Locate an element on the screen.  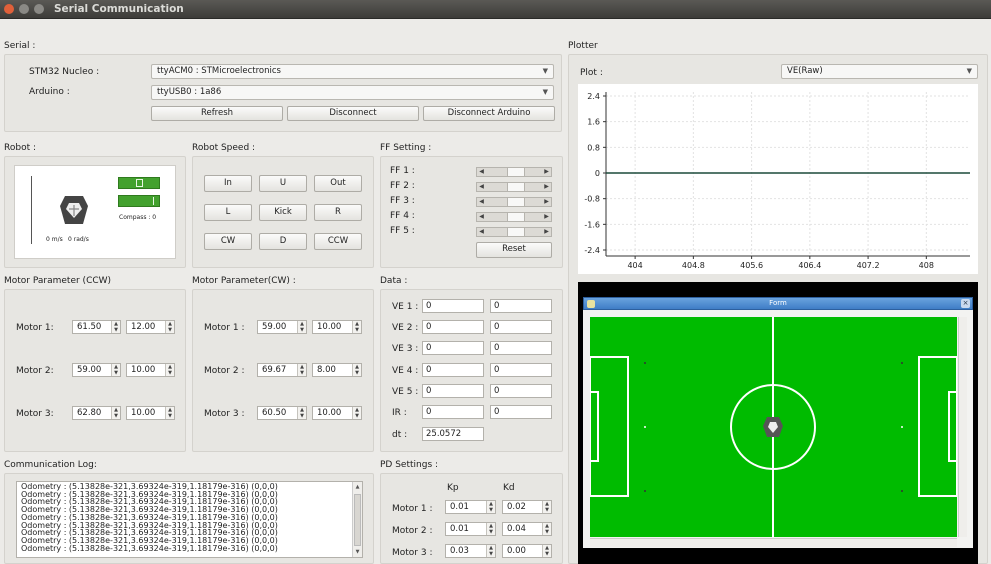
stm32-port-select: ttyACM0 : STMicroelectronics ▼ is located at coordinates (352, 71).